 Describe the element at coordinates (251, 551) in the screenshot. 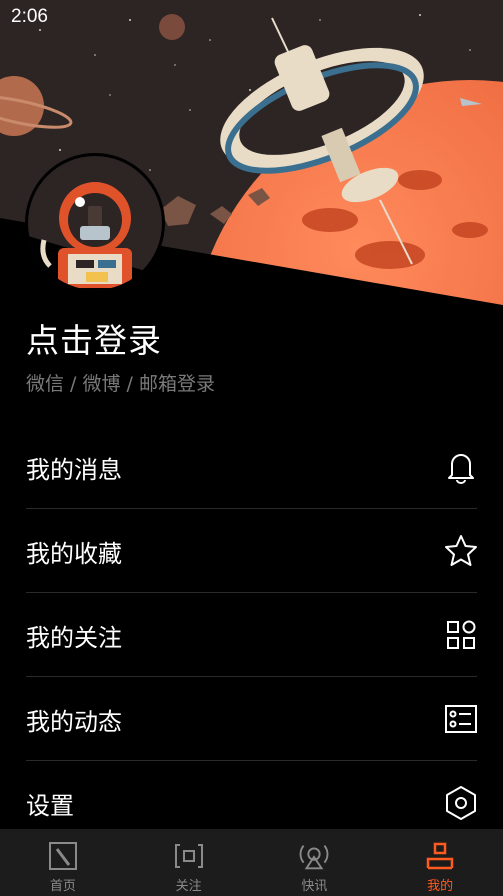

I see `menu-item-favorites: 我的收藏` at that location.